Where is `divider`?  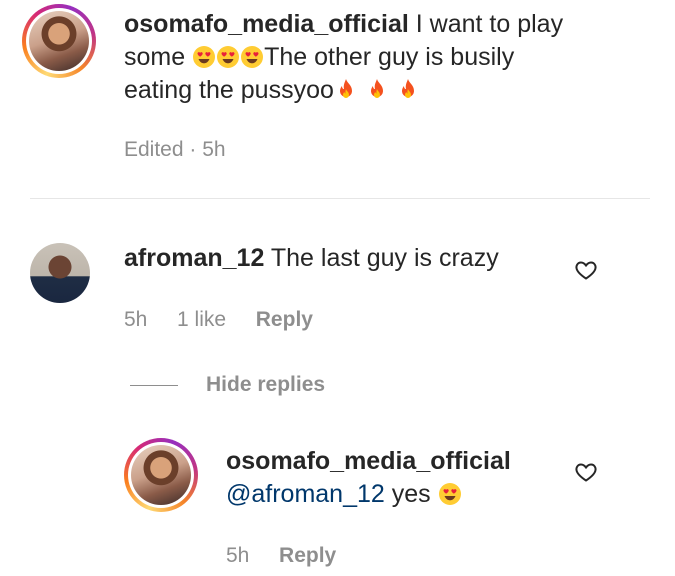 divider is located at coordinates (340, 198).